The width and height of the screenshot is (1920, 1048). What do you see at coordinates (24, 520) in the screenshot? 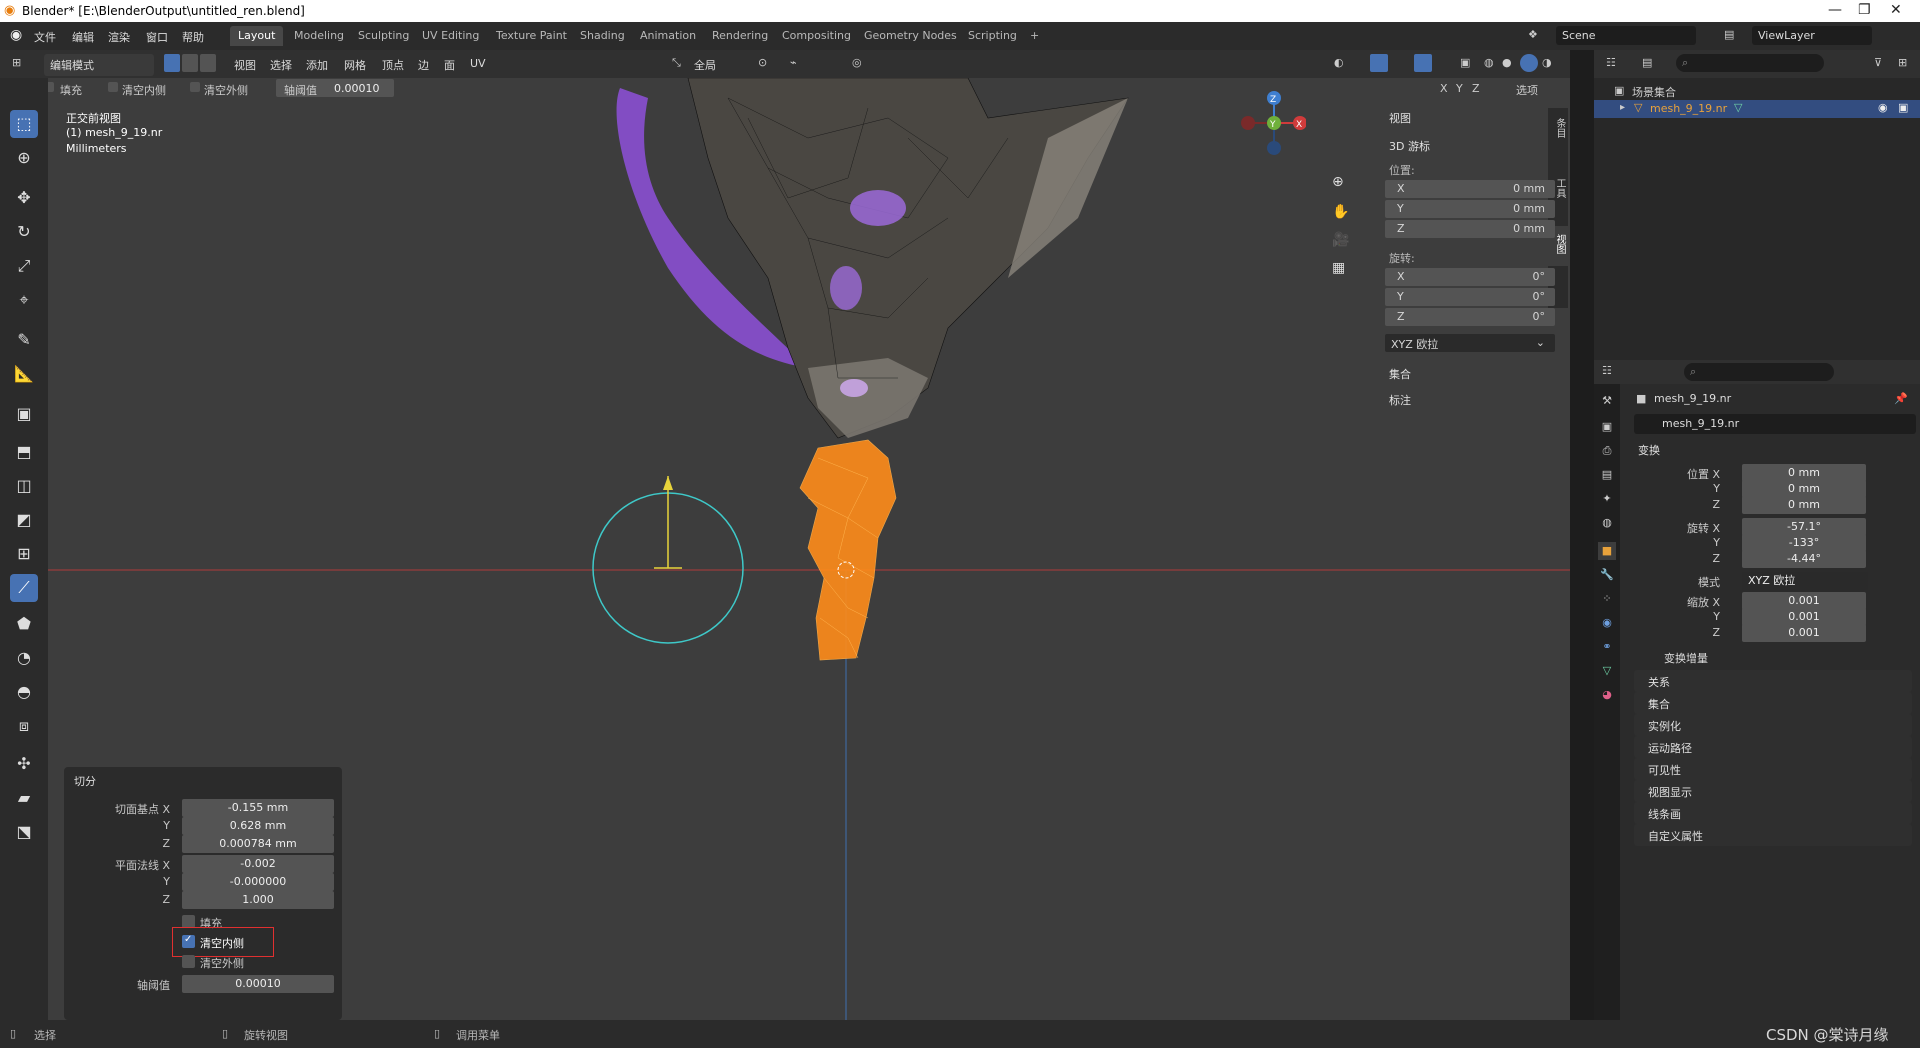
I see `bevel-tool-icon: ◩` at bounding box center [24, 520].